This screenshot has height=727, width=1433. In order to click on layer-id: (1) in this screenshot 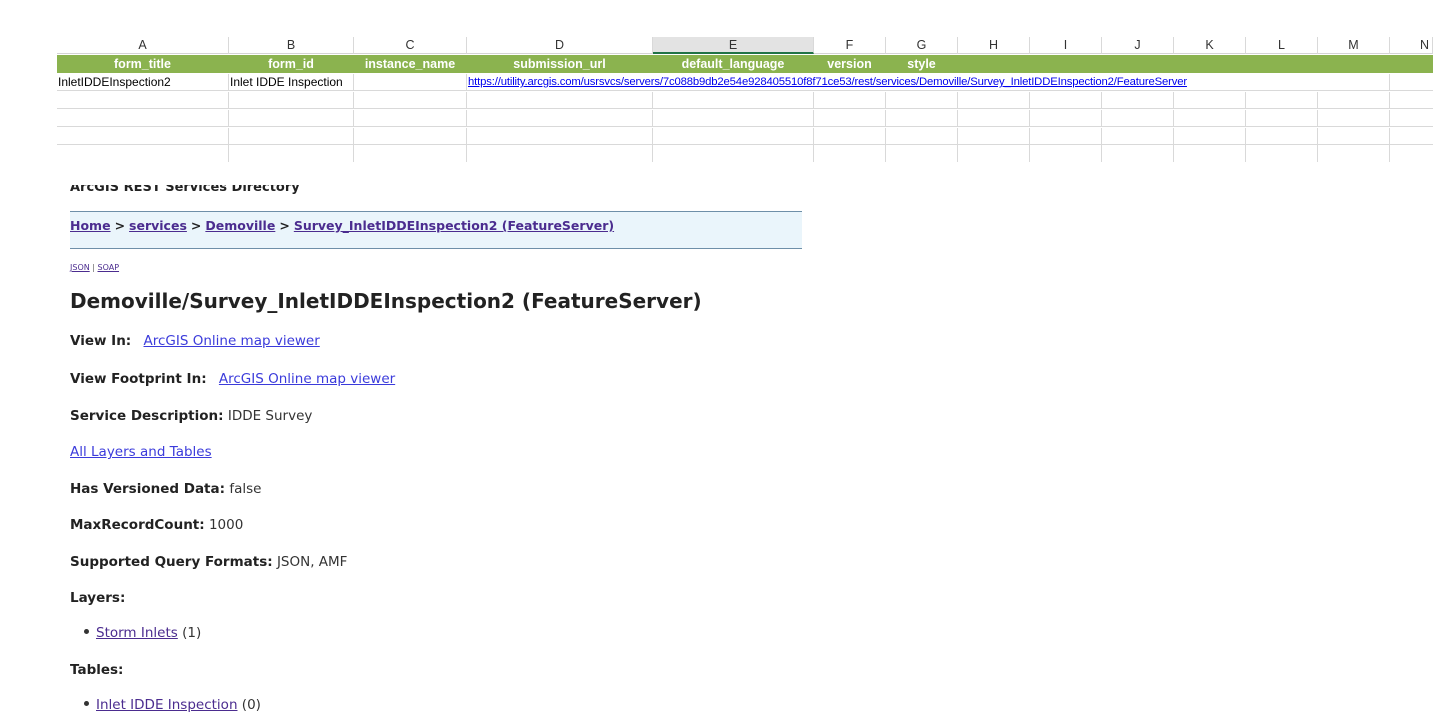, I will do `click(192, 633)`.